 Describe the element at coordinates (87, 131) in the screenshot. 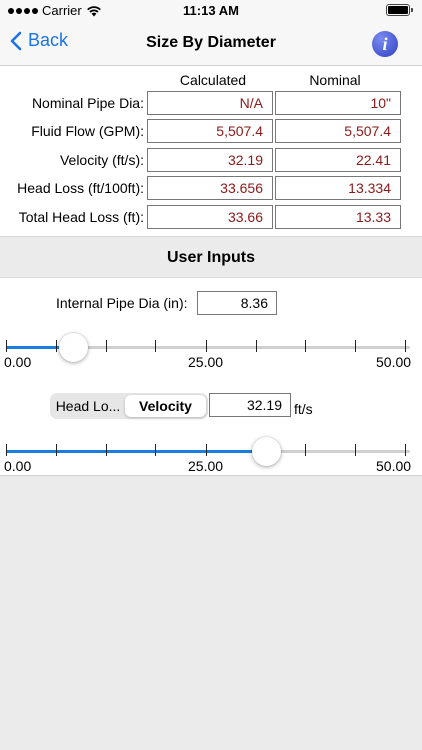

I see `row-label-fluid-flow: Fluid Flow (GPM):` at that location.